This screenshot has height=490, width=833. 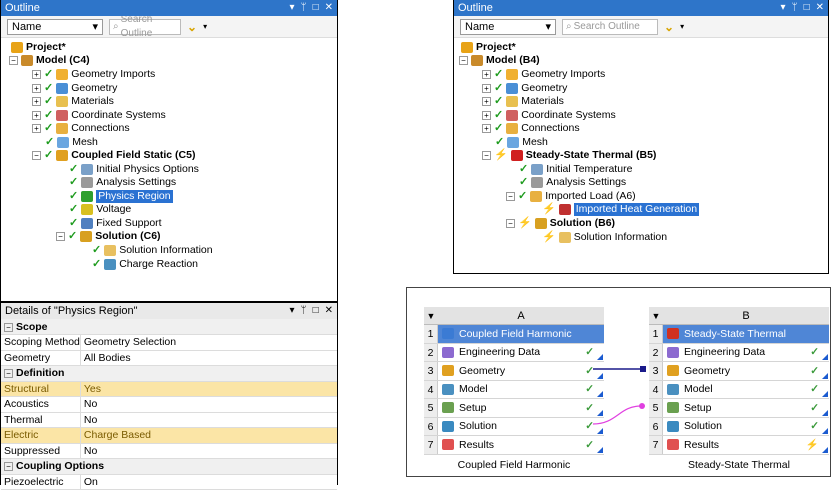 I want to click on tree-item-imported-load: − ✓ Imported Load (A6), so click(x=571, y=196).